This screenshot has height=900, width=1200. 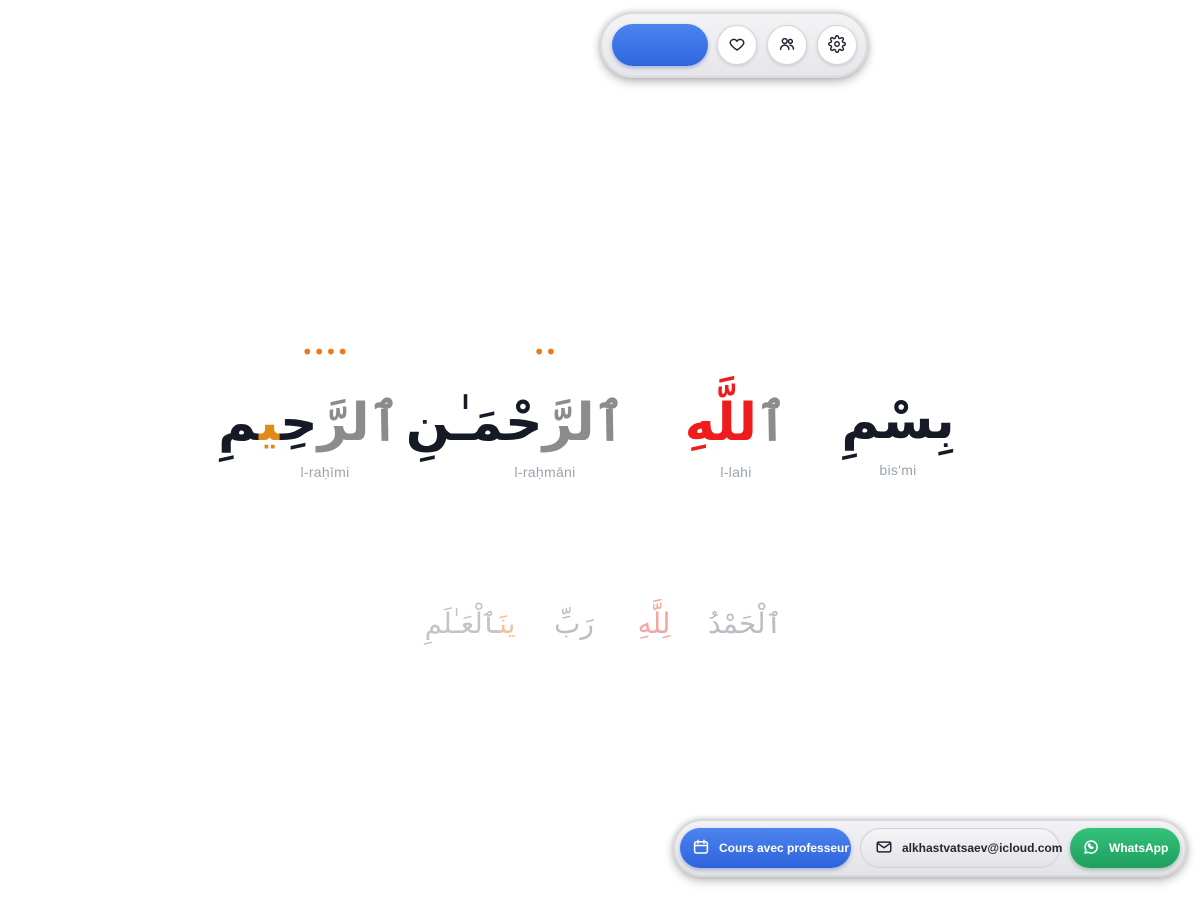 I want to click on book-teacher-button: Cours avec professeur, so click(x=765, y=848).